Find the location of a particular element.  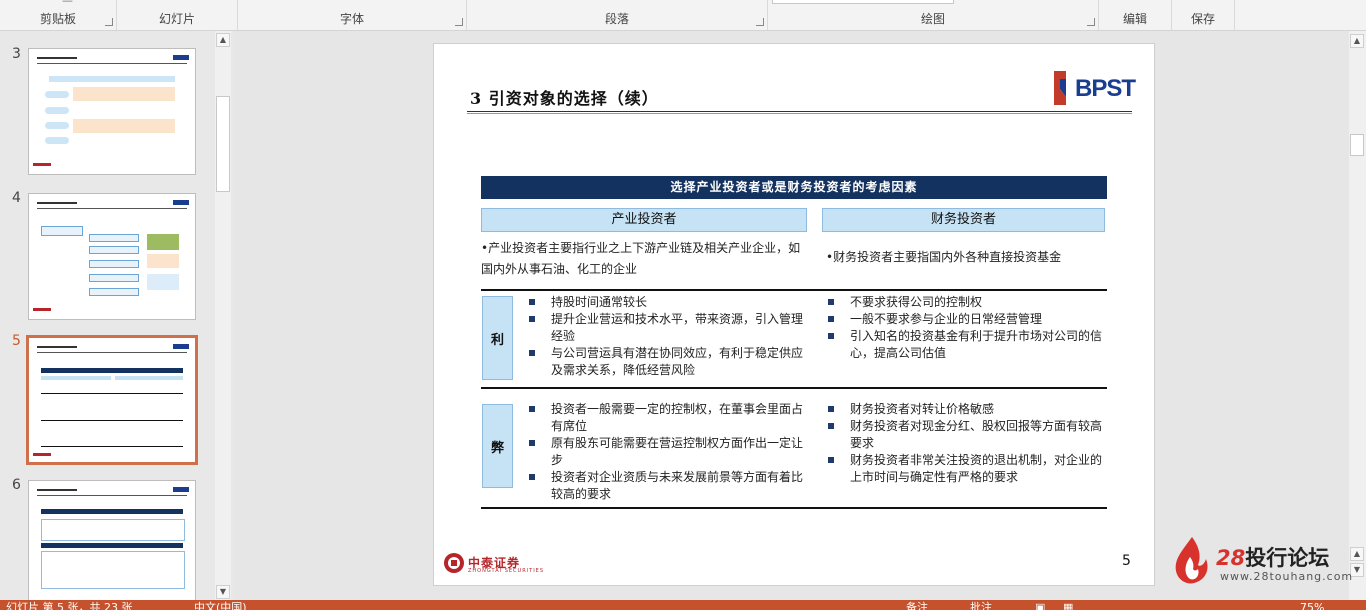

ribbon-group-paragraph: 段落 is located at coordinates (617, 15).